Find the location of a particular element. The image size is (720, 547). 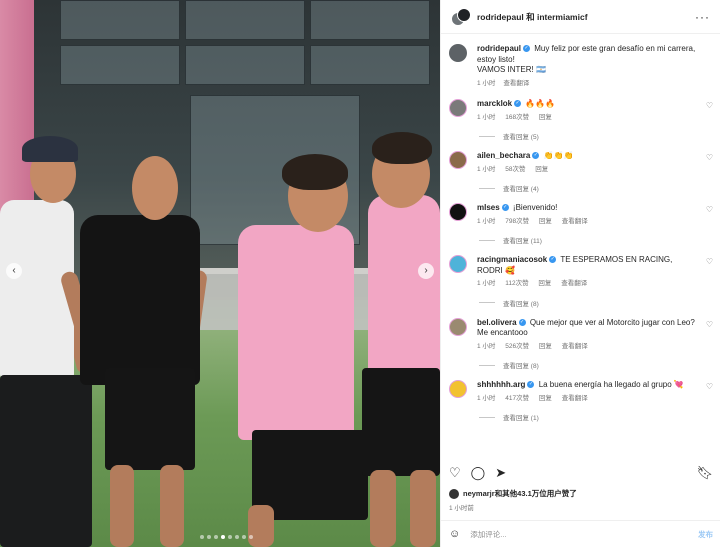

likes-summary: neymarjr 和其他43.1万位用户赞了 is located at coordinates (513, 493).